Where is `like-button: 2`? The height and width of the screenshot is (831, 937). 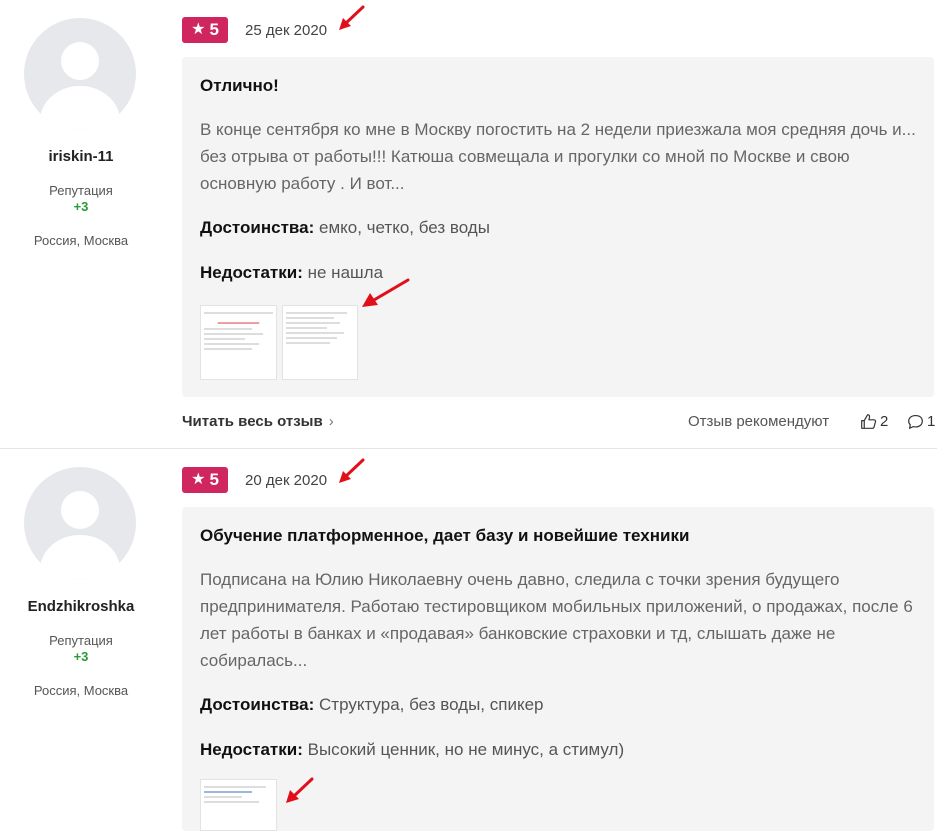 like-button: 2 is located at coordinates (874, 421).